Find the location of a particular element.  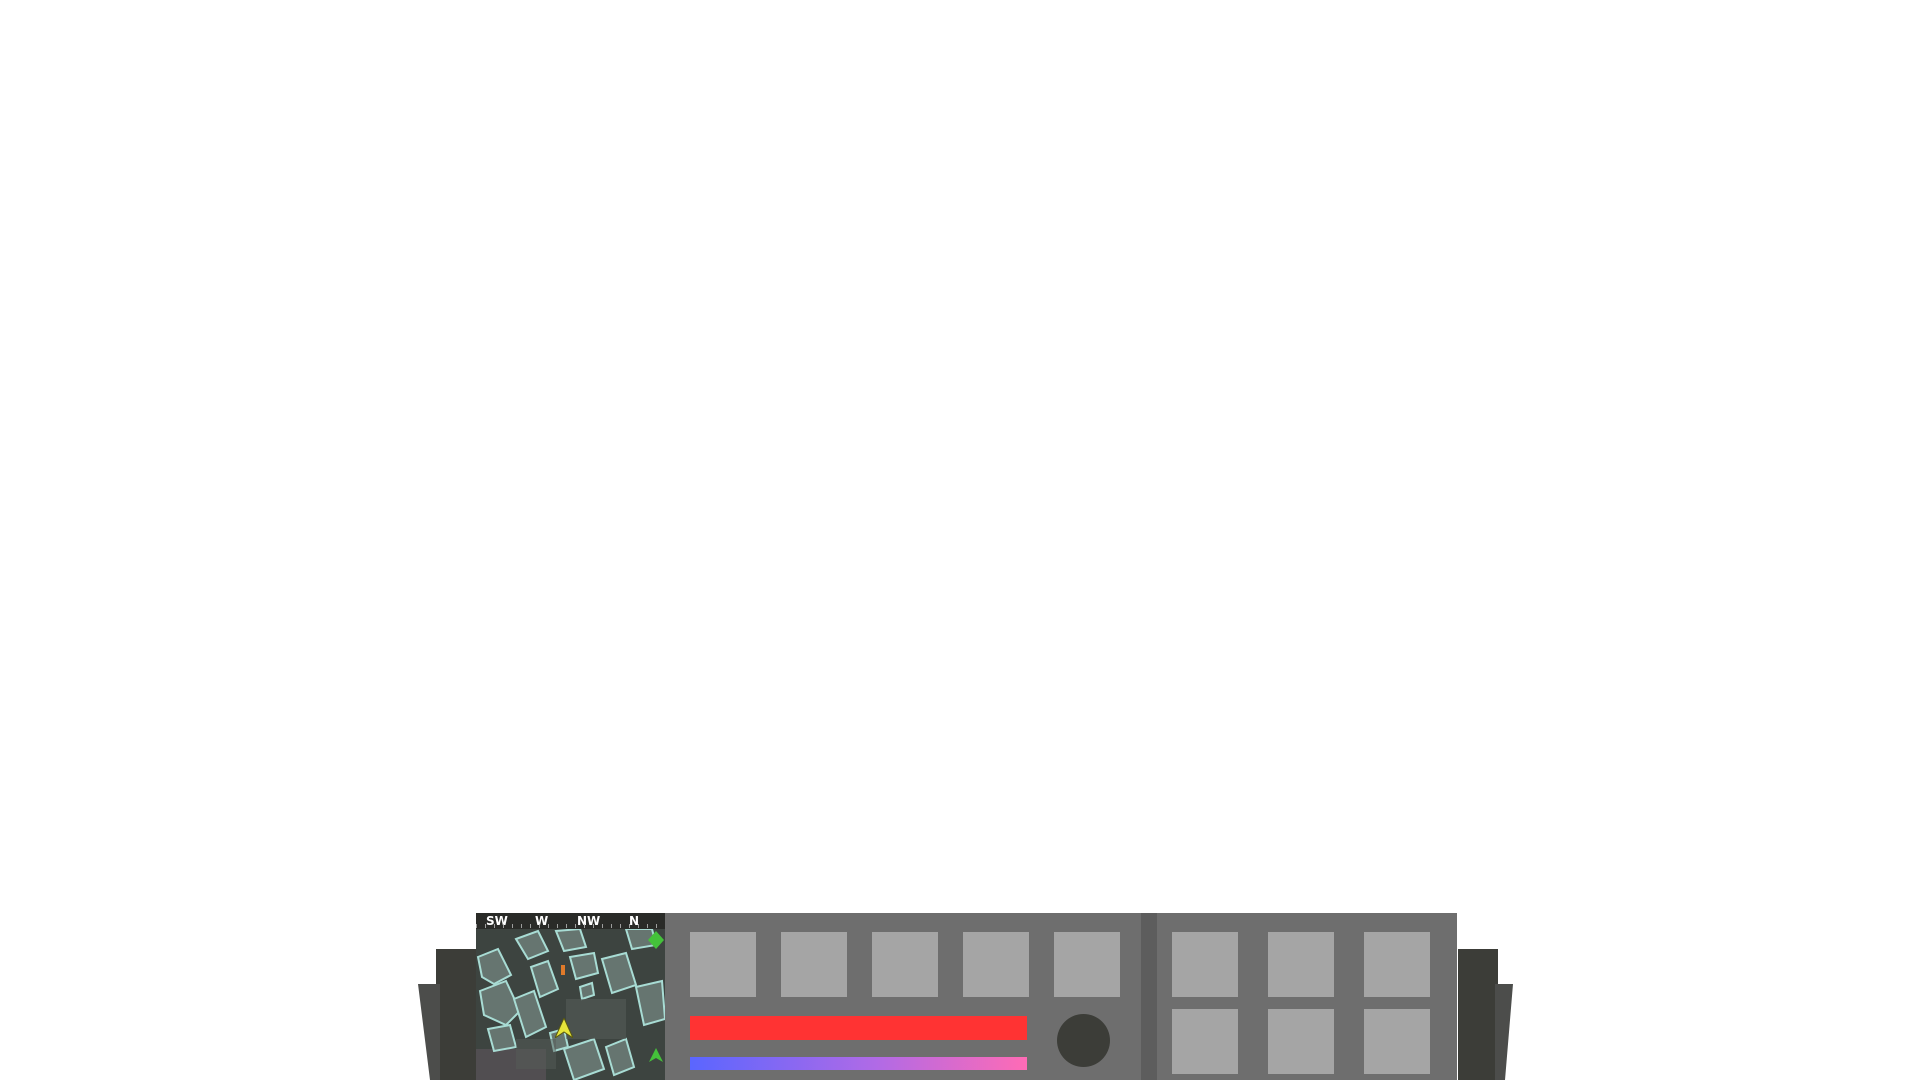

energy-bar-fill is located at coordinates (858, 1063).